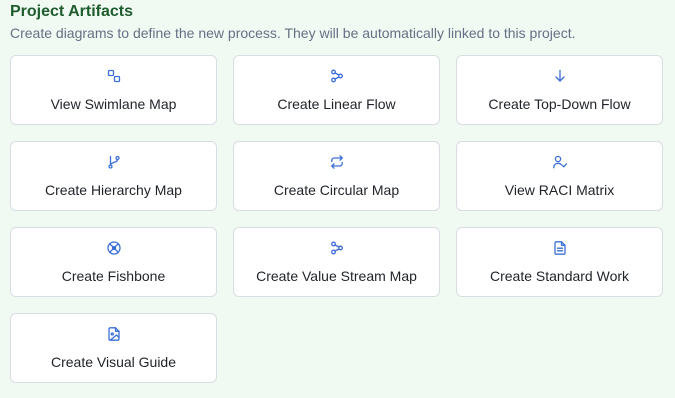 Image resolution: width=675 pixels, height=398 pixels. I want to click on user-check-icon, so click(560, 162).